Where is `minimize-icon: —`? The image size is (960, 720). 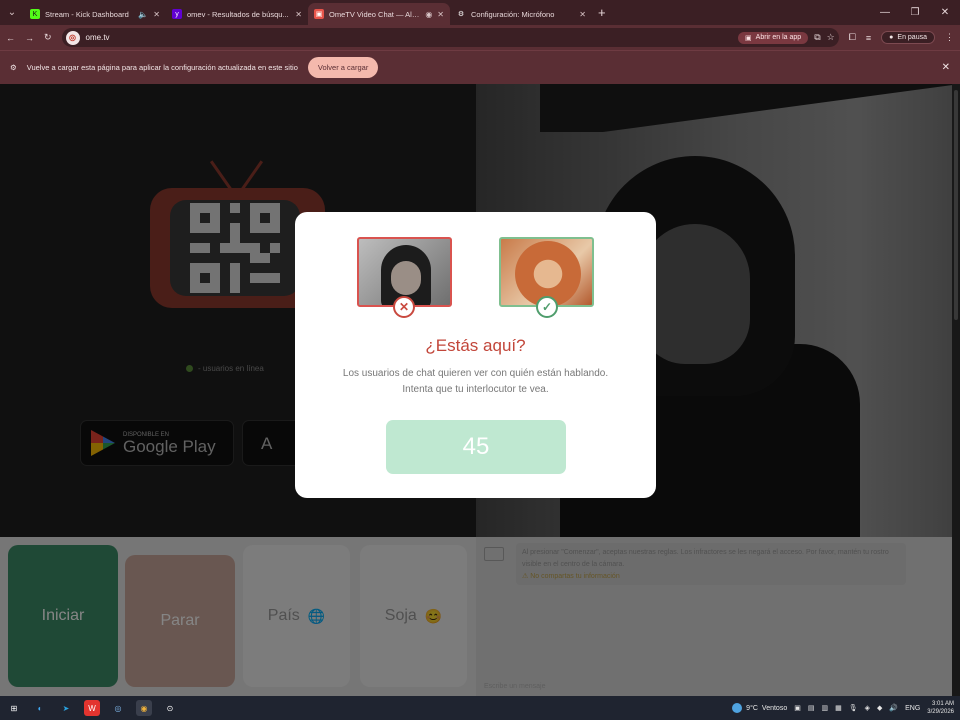
minimize-icon: — is located at coordinates (885, 12).